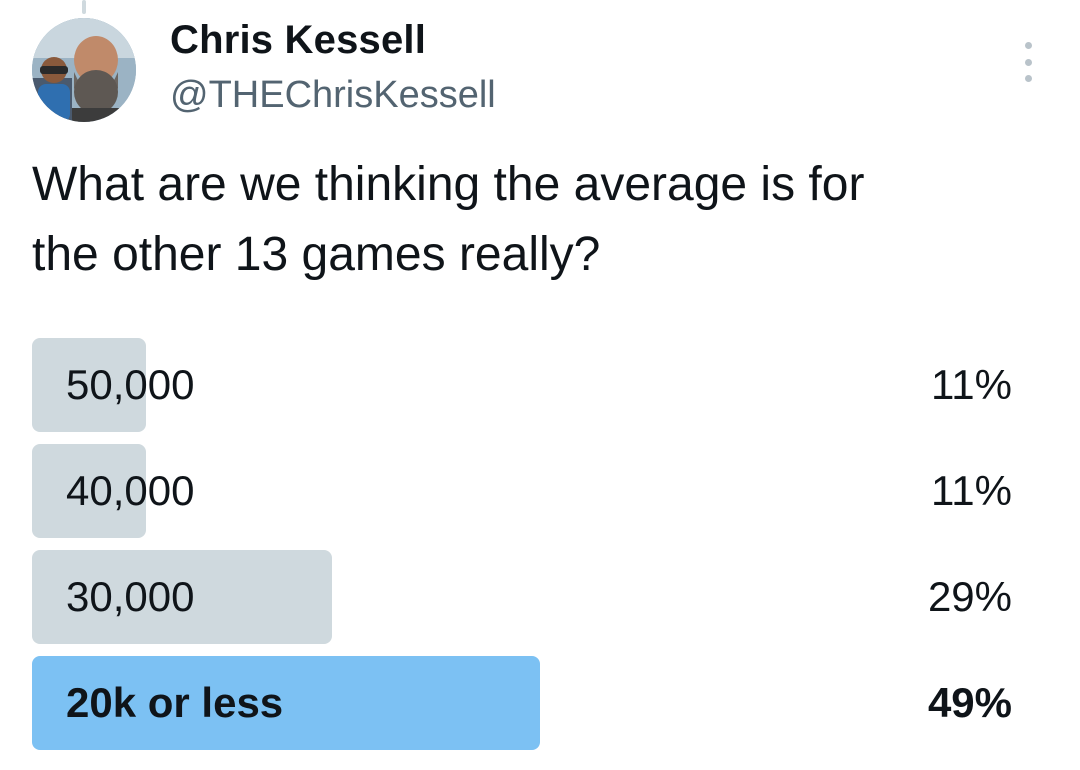  I want to click on more-options-icon, so click(1028, 62).